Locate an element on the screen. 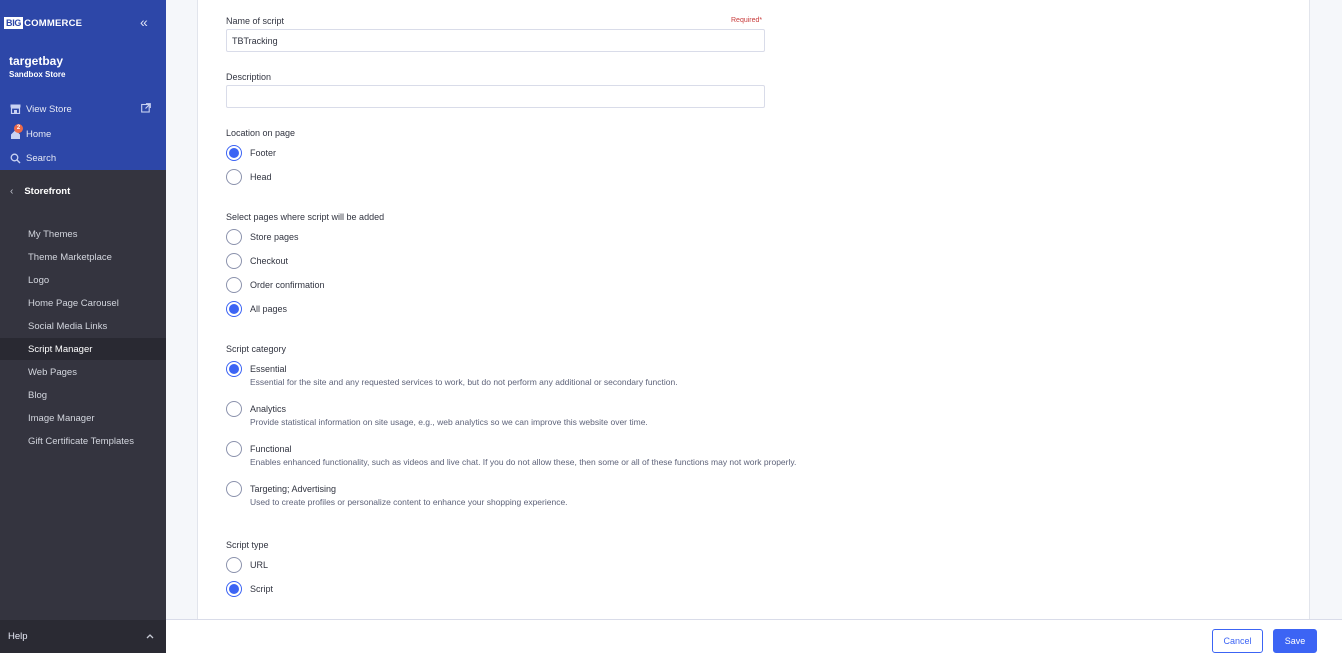 The image size is (1342, 653). home-label: Home is located at coordinates (39, 134).